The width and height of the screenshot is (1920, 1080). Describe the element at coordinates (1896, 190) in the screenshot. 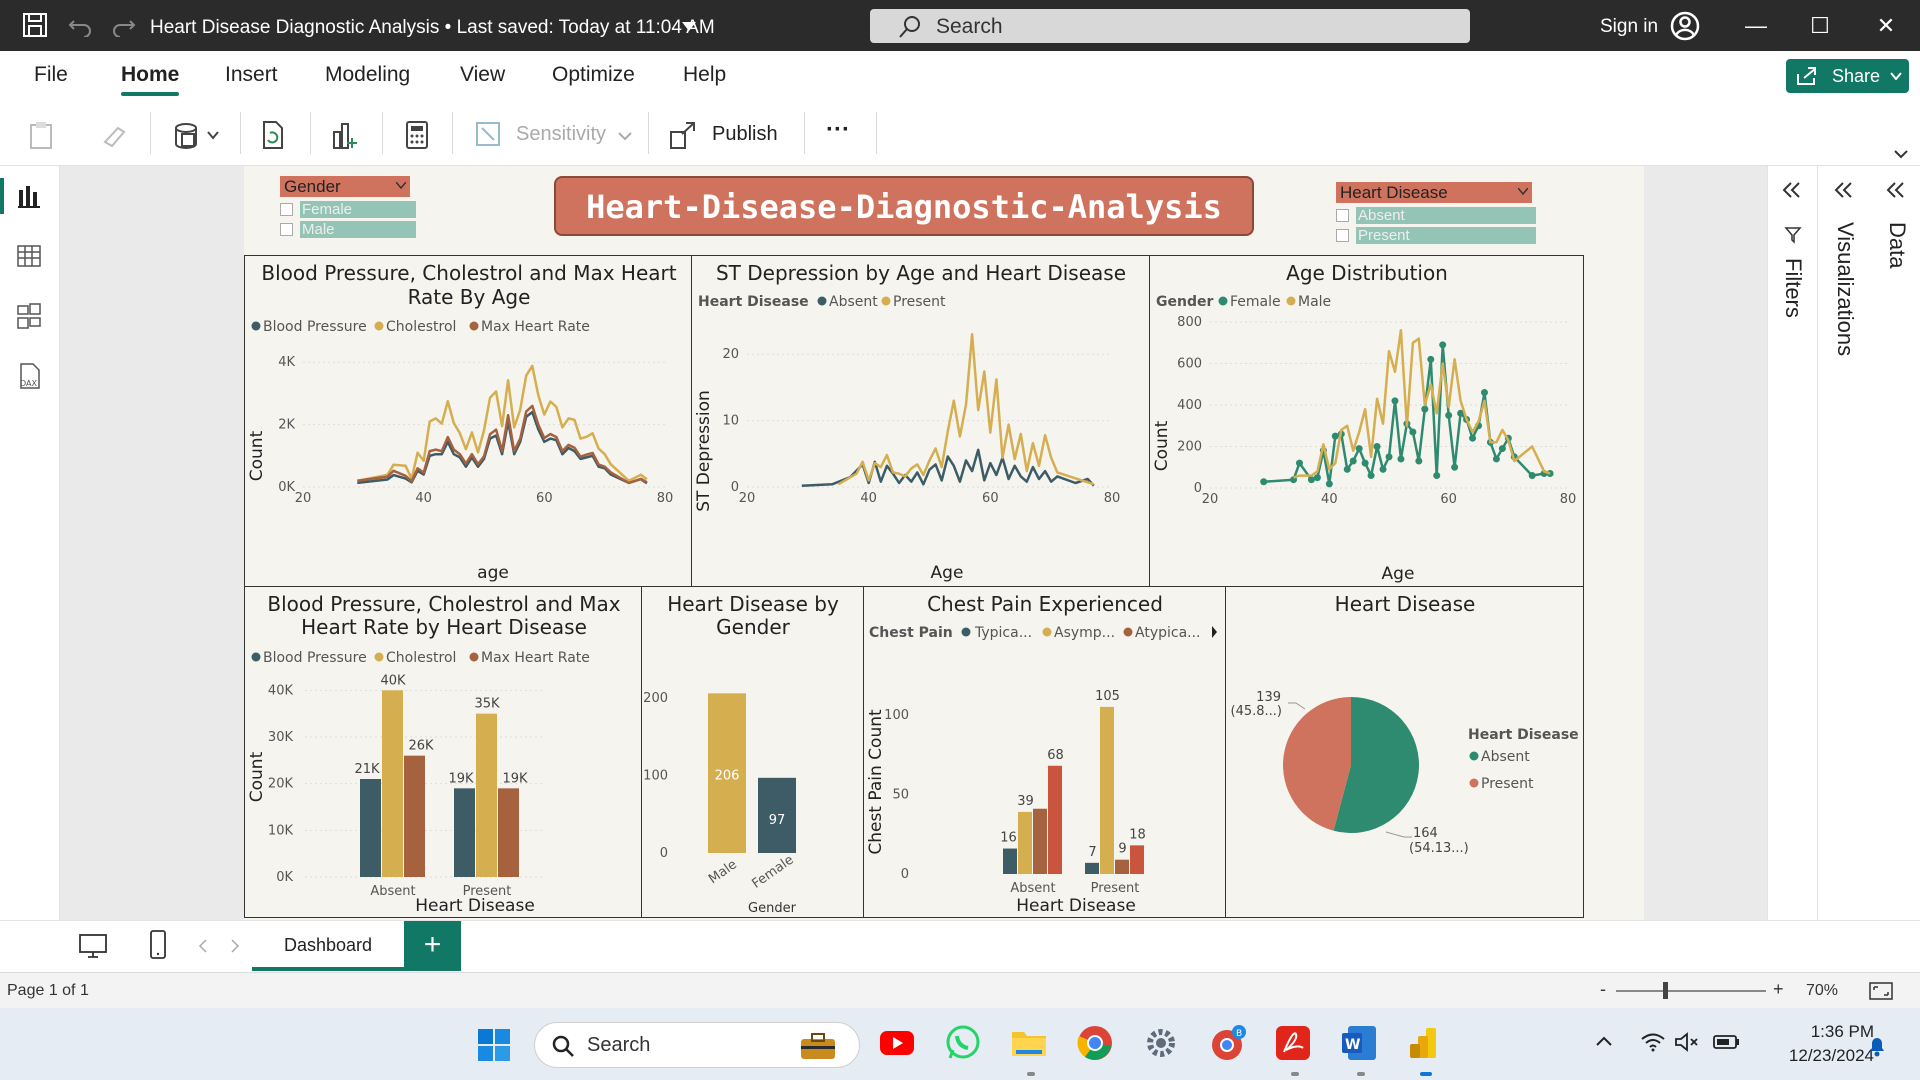

I see `expand-data-icon` at that location.